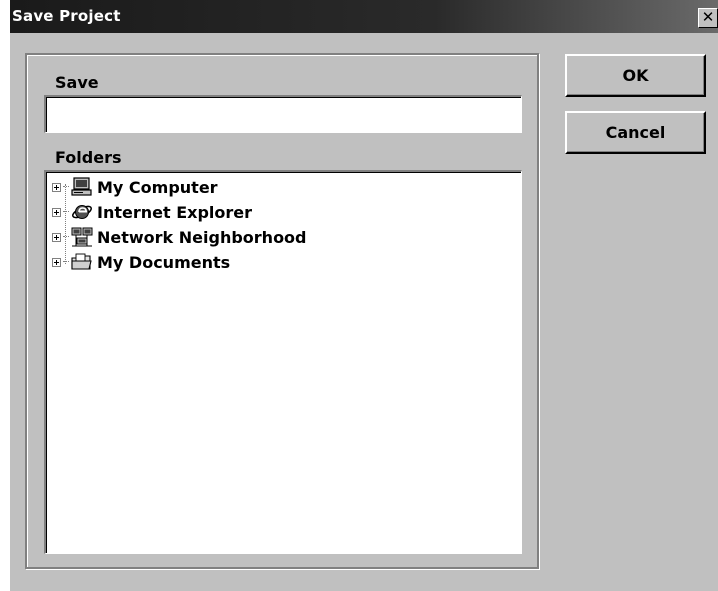 The height and width of the screenshot is (591, 718). I want to click on tree-item-network-neighborhood: Network Neighborhood, so click(179, 237).